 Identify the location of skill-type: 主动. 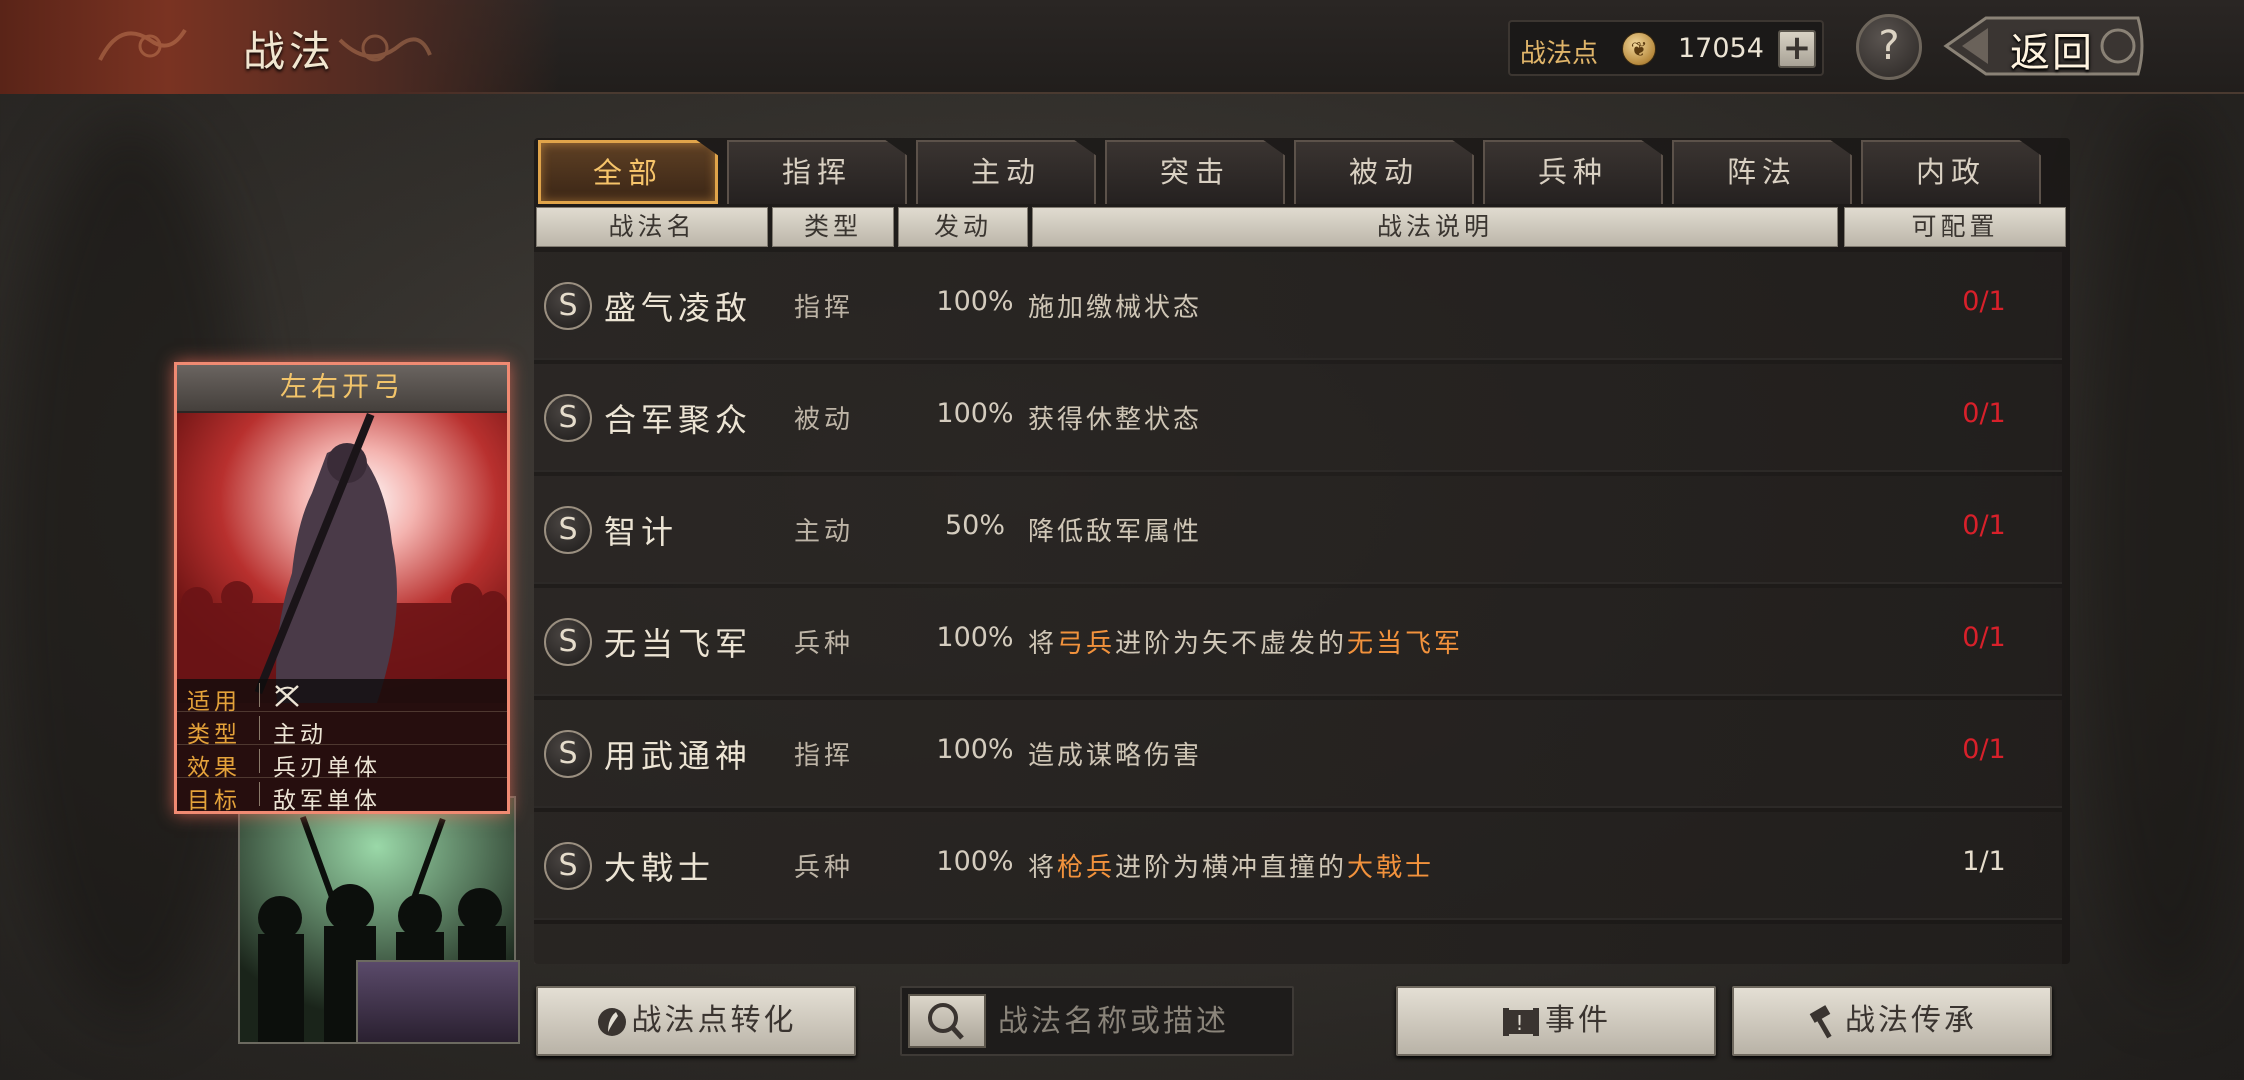
(824, 532).